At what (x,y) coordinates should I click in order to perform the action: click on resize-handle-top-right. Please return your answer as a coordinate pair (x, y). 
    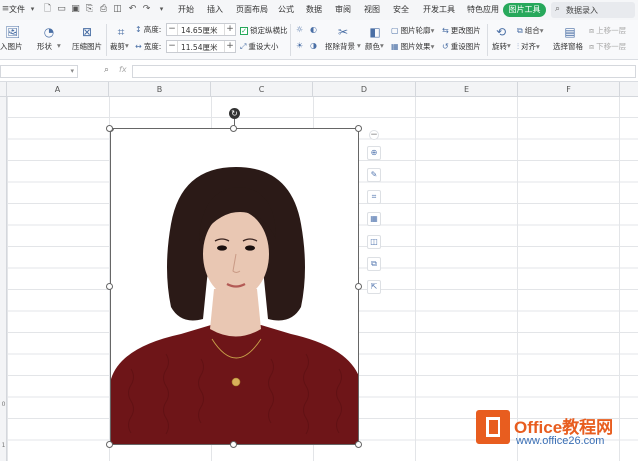
    Looking at the image, I should click on (358, 128).